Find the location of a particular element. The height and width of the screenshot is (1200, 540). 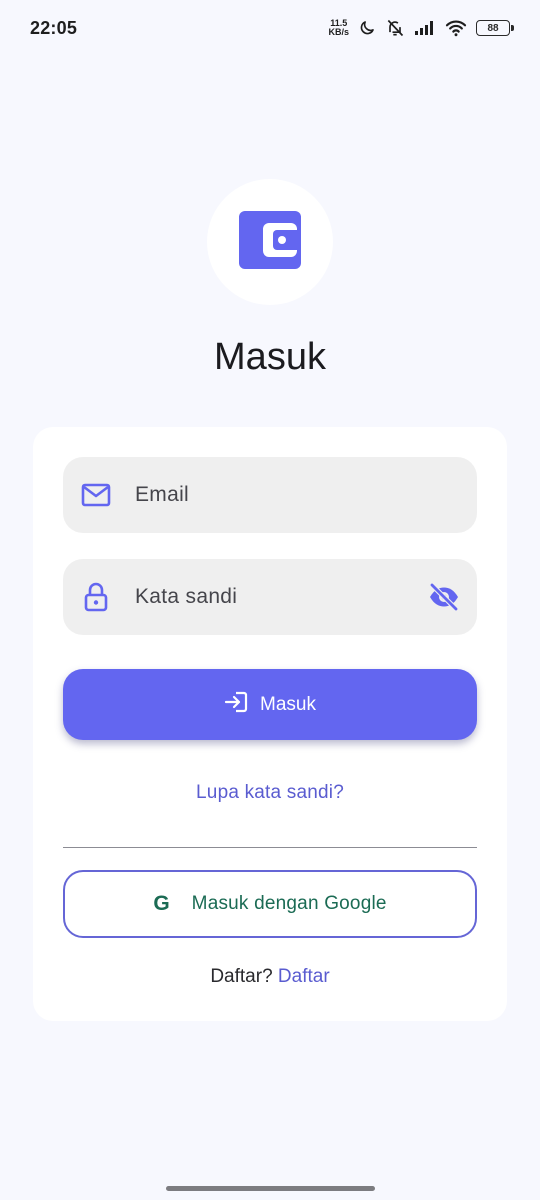

google-login-button: G Masuk dengan Google is located at coordinates (270, 904).